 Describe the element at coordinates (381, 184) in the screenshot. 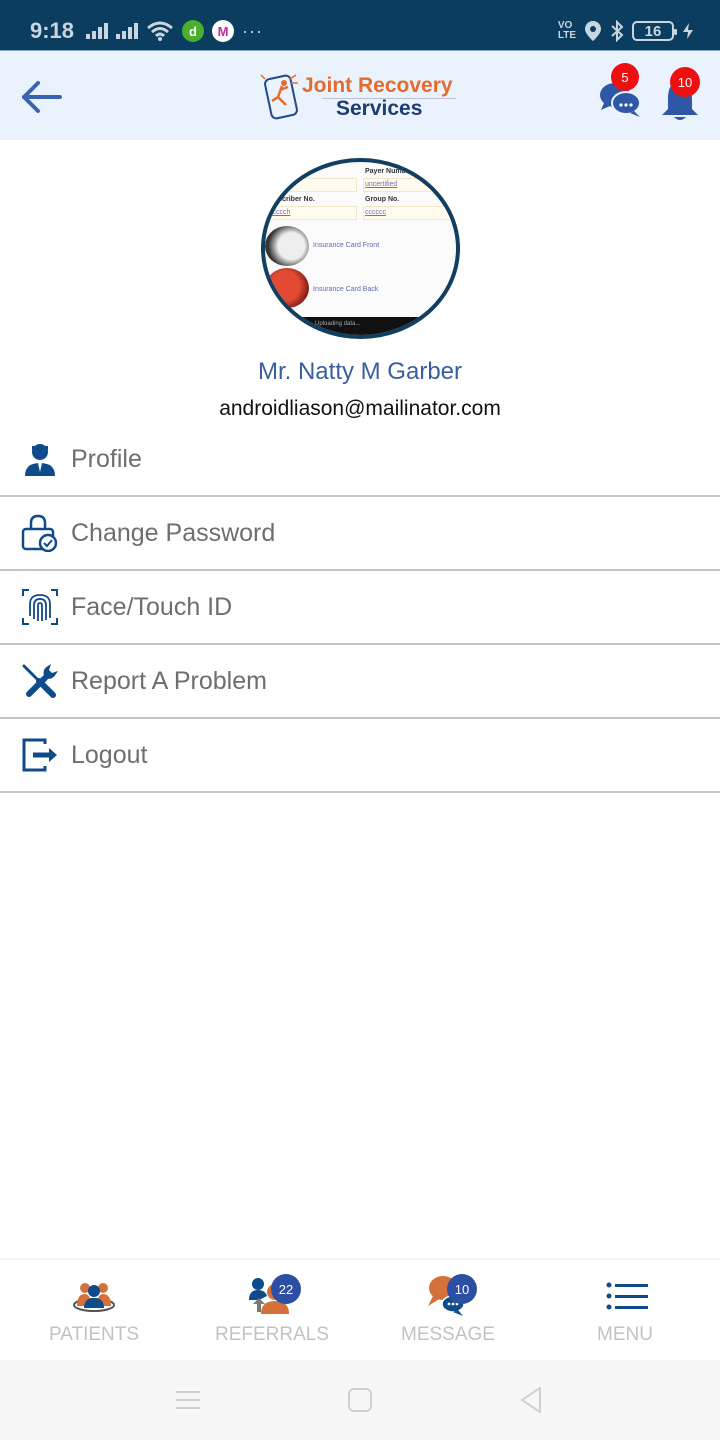

I see `avatar-payer-value: uncertified` at that location.